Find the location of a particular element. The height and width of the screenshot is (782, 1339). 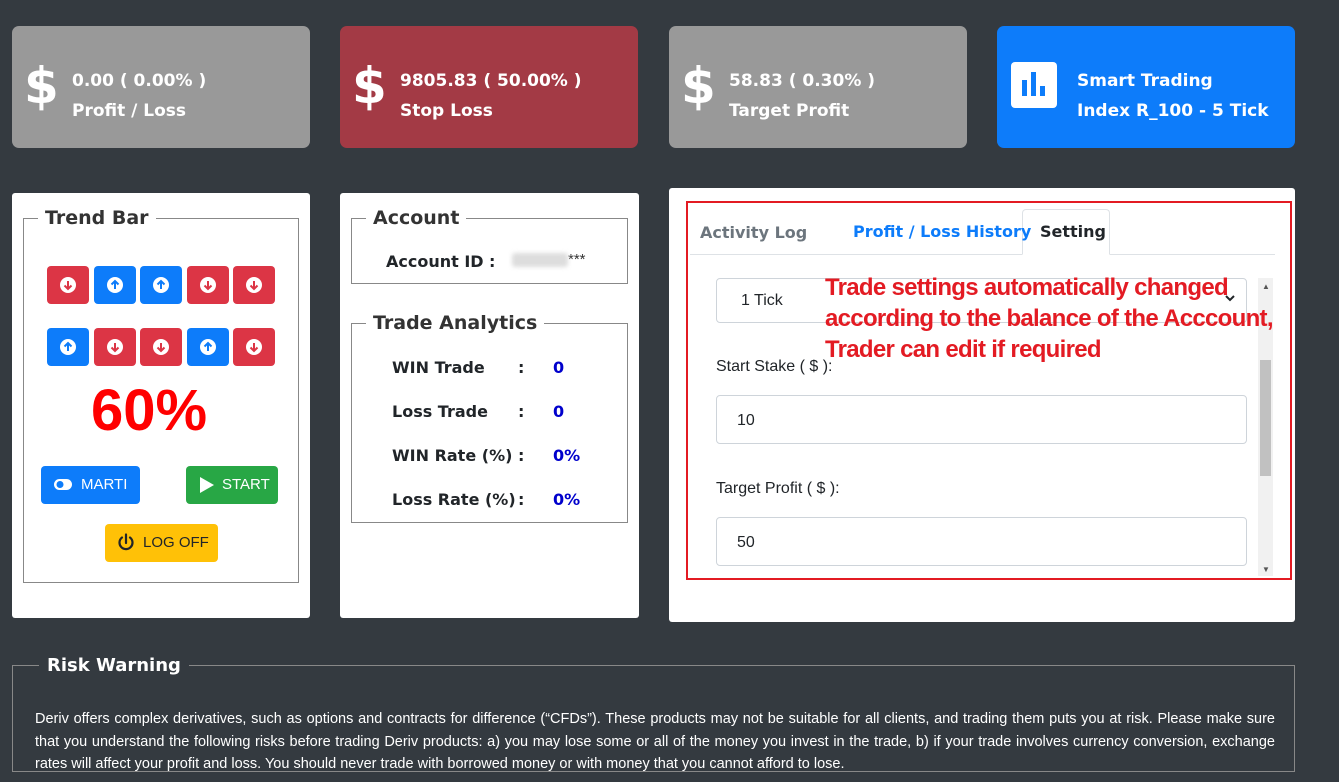

power-icon is located at coordinates (126, 550).